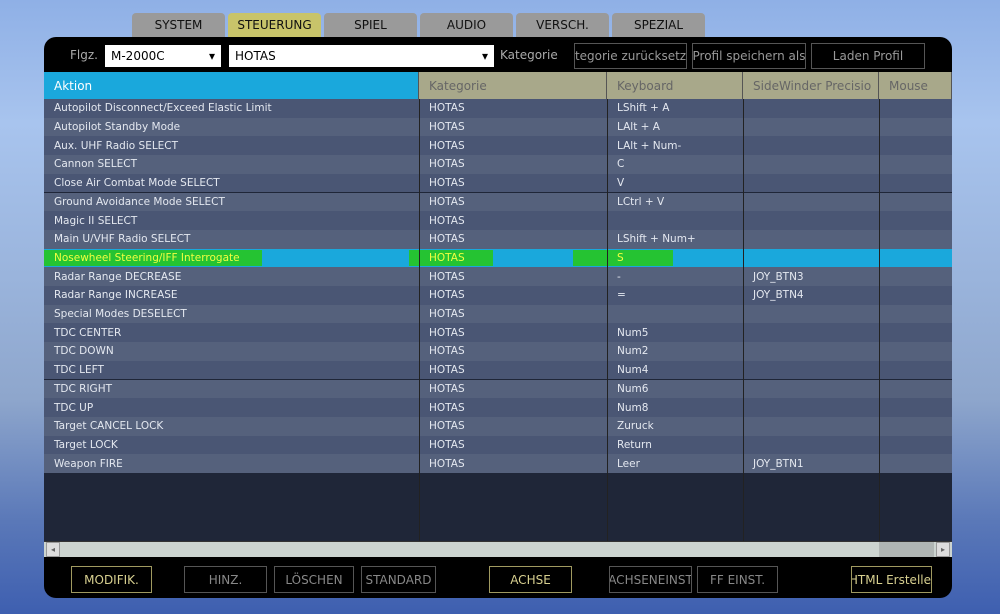 The width and height of the screenshot is (1000, 614). Describe the element at coordinates (649, 145) in the screenshot. I see `keyboard-cell: LAlt + Num-` at that location.